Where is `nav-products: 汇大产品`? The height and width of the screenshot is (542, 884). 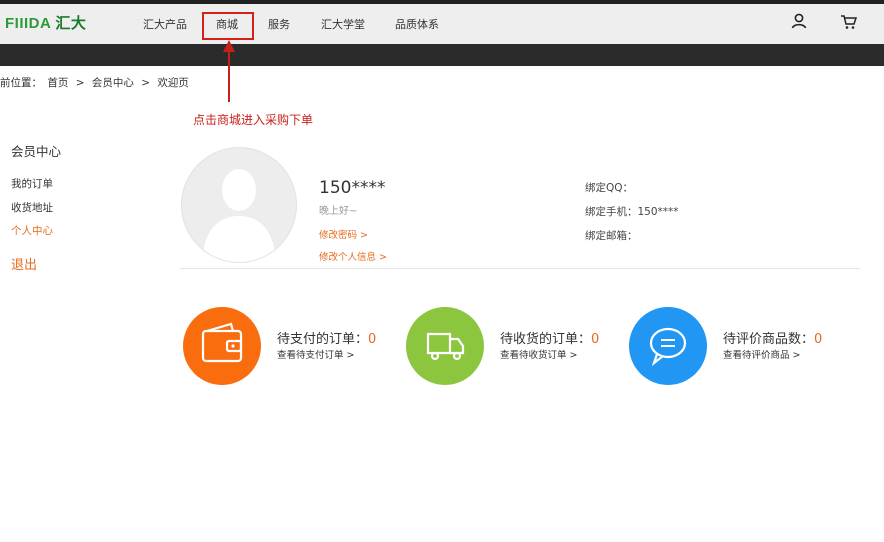 nav-products: 汇大产品 is located at coordinates (165, 24).